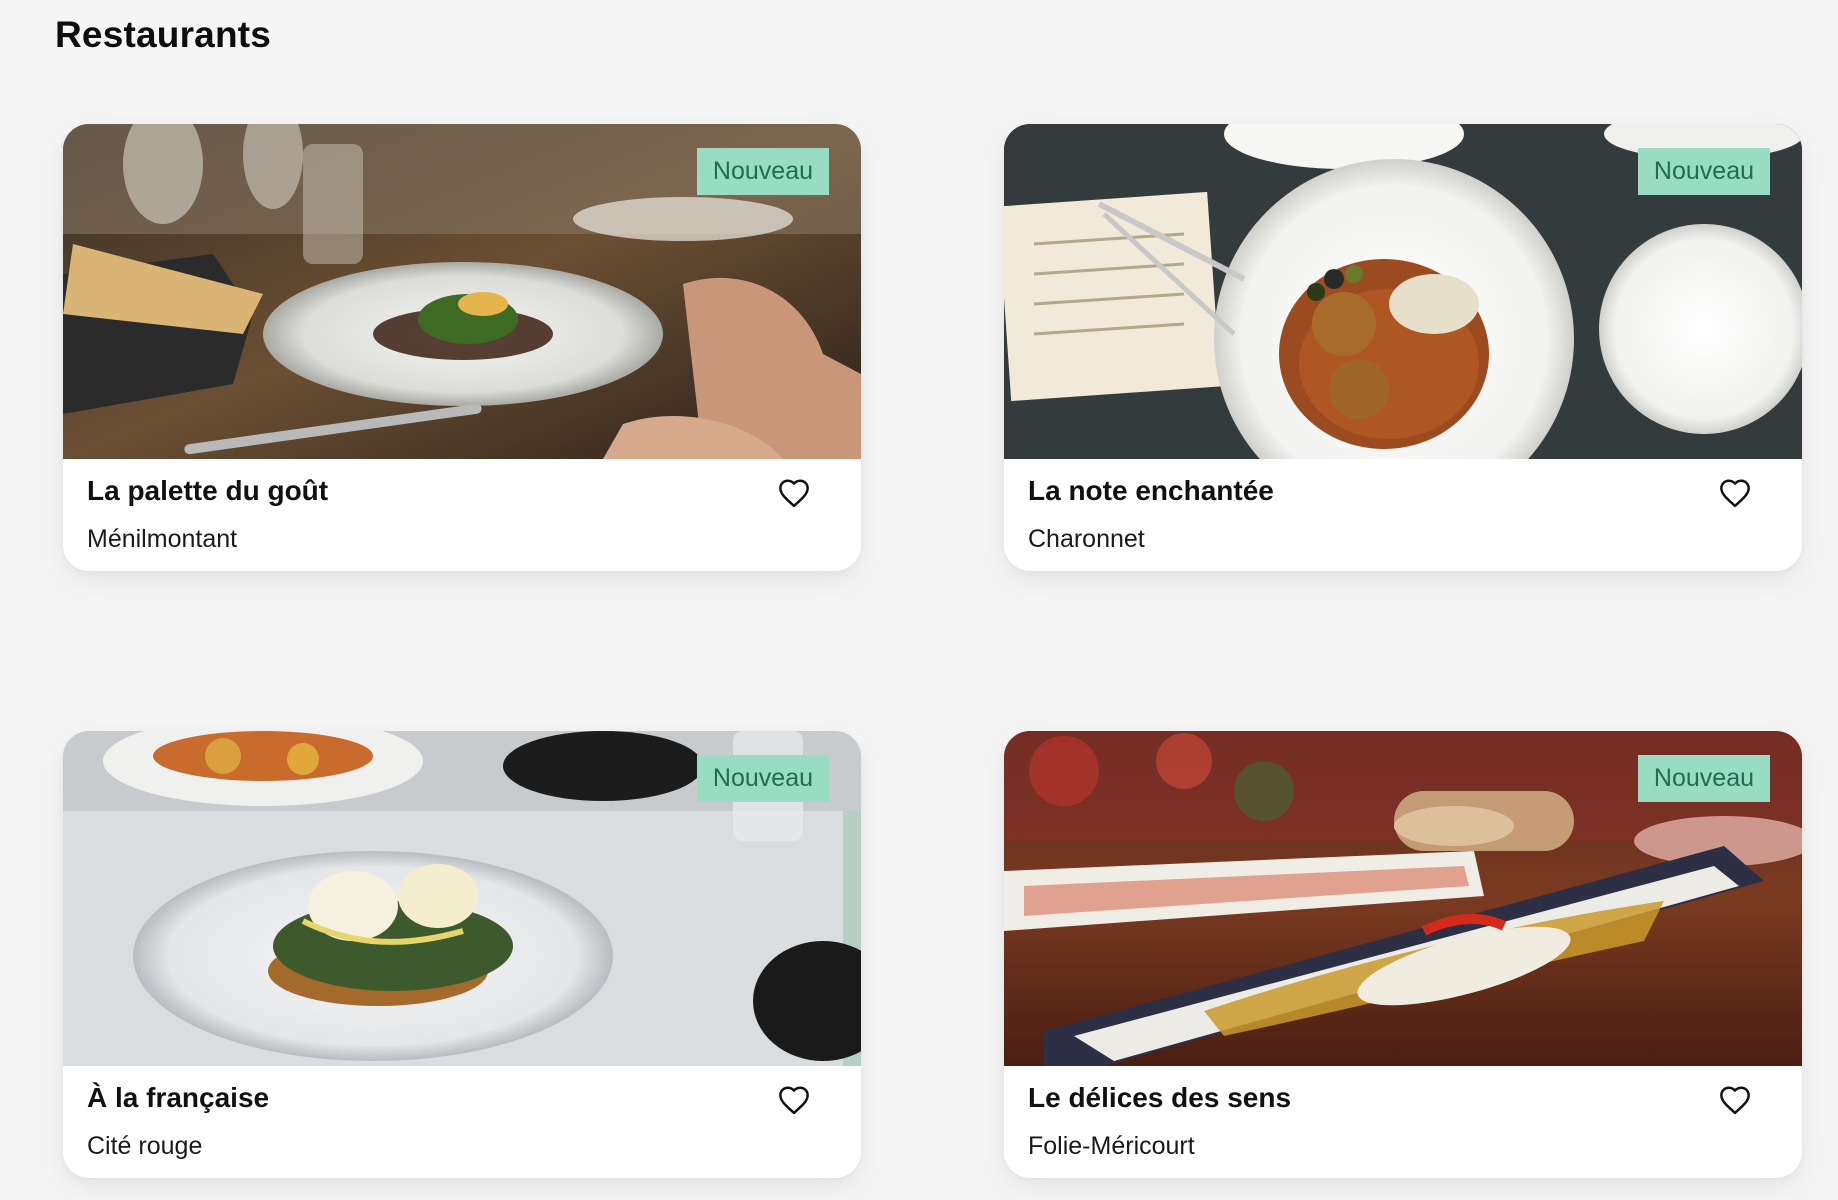  What do you see at coordinates (1111, 1146) in the screenshot?
I see `restaurant-neighborhood: Folie-Méricourt` at bounding box center [1111, 1146].